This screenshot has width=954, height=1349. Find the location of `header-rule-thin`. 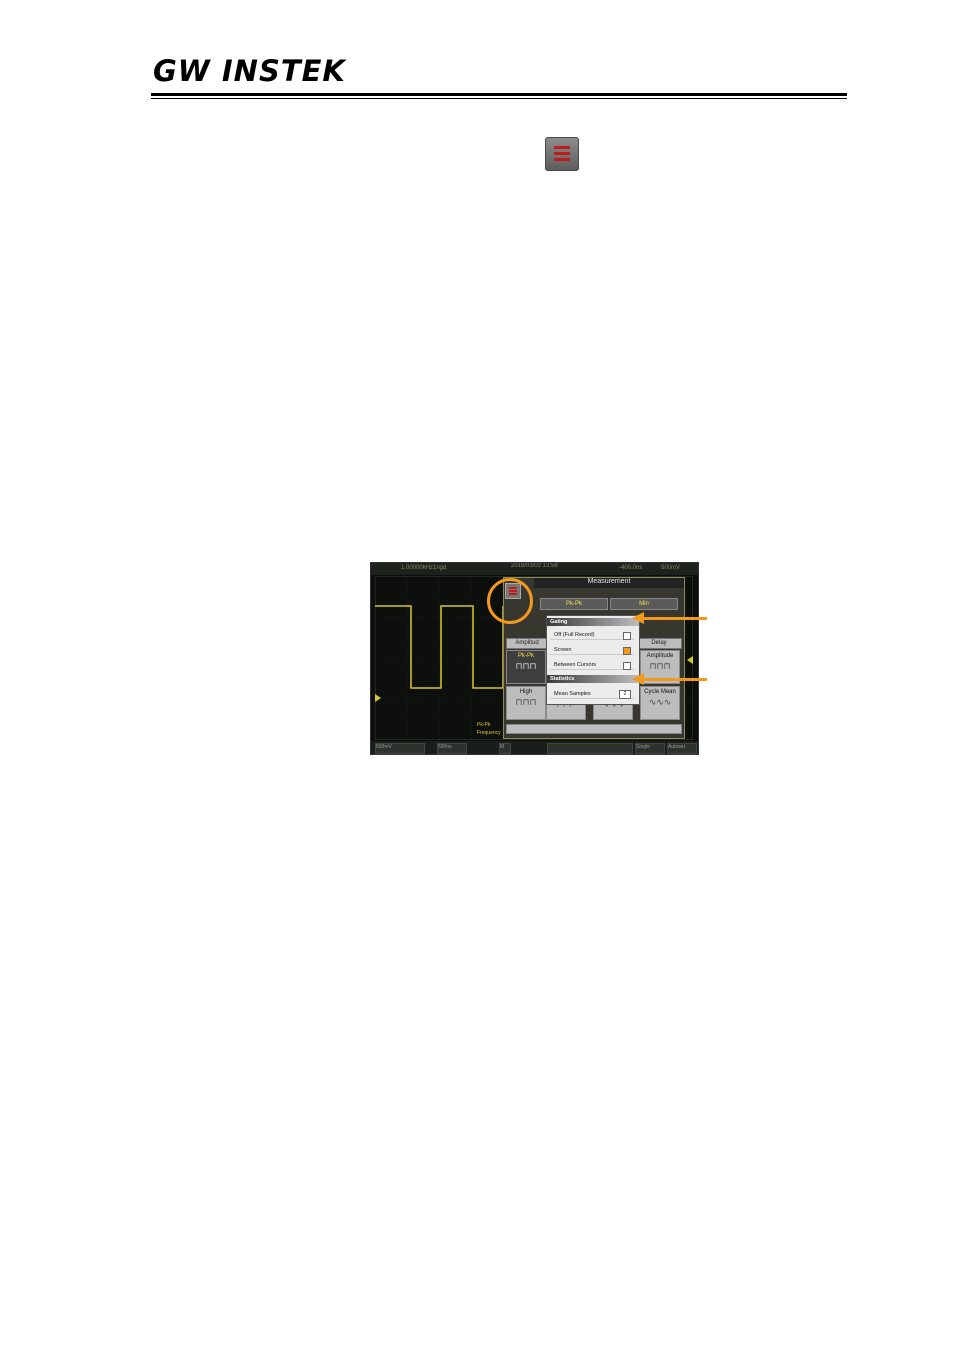

header-rule-thin is located at coordinates (499, 98).